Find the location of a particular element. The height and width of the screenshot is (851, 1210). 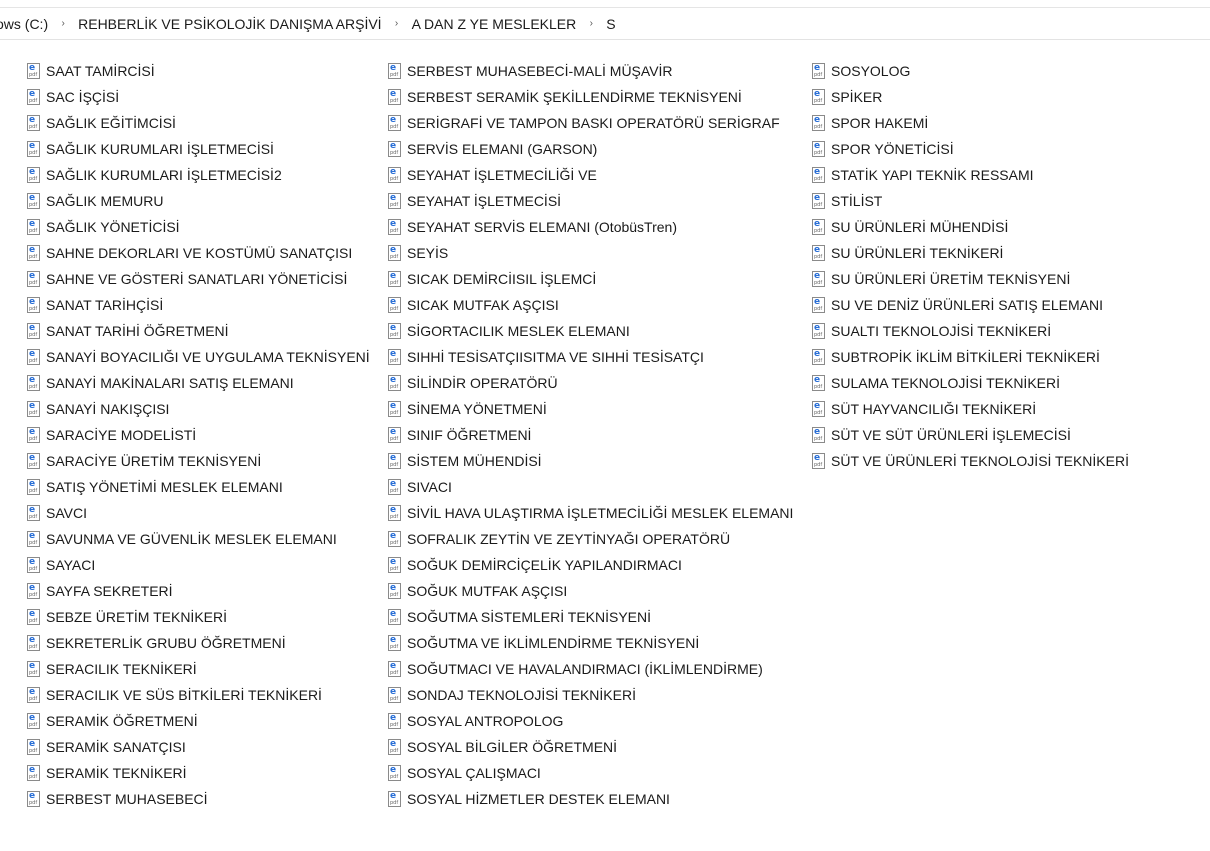

file-item: e pdf STATİK YAPI TEKNİK RESSAMI is located at coordinates (972, 175).